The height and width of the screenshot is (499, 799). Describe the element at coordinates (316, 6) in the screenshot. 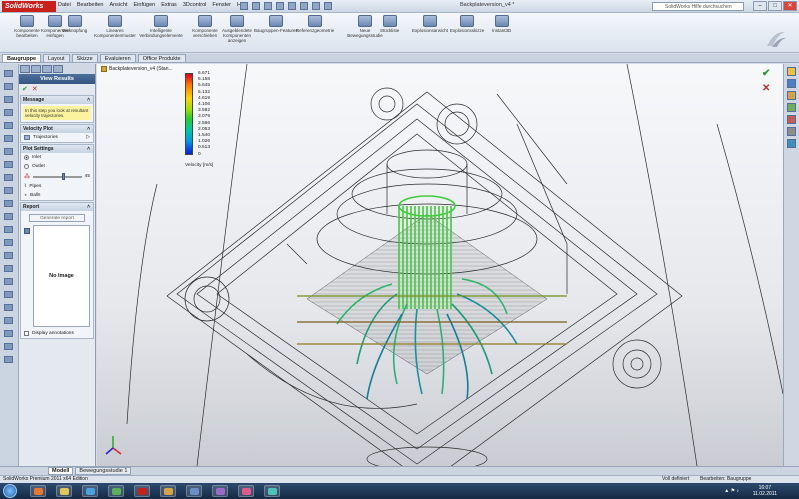

I see `rebuild-icon` at that location.